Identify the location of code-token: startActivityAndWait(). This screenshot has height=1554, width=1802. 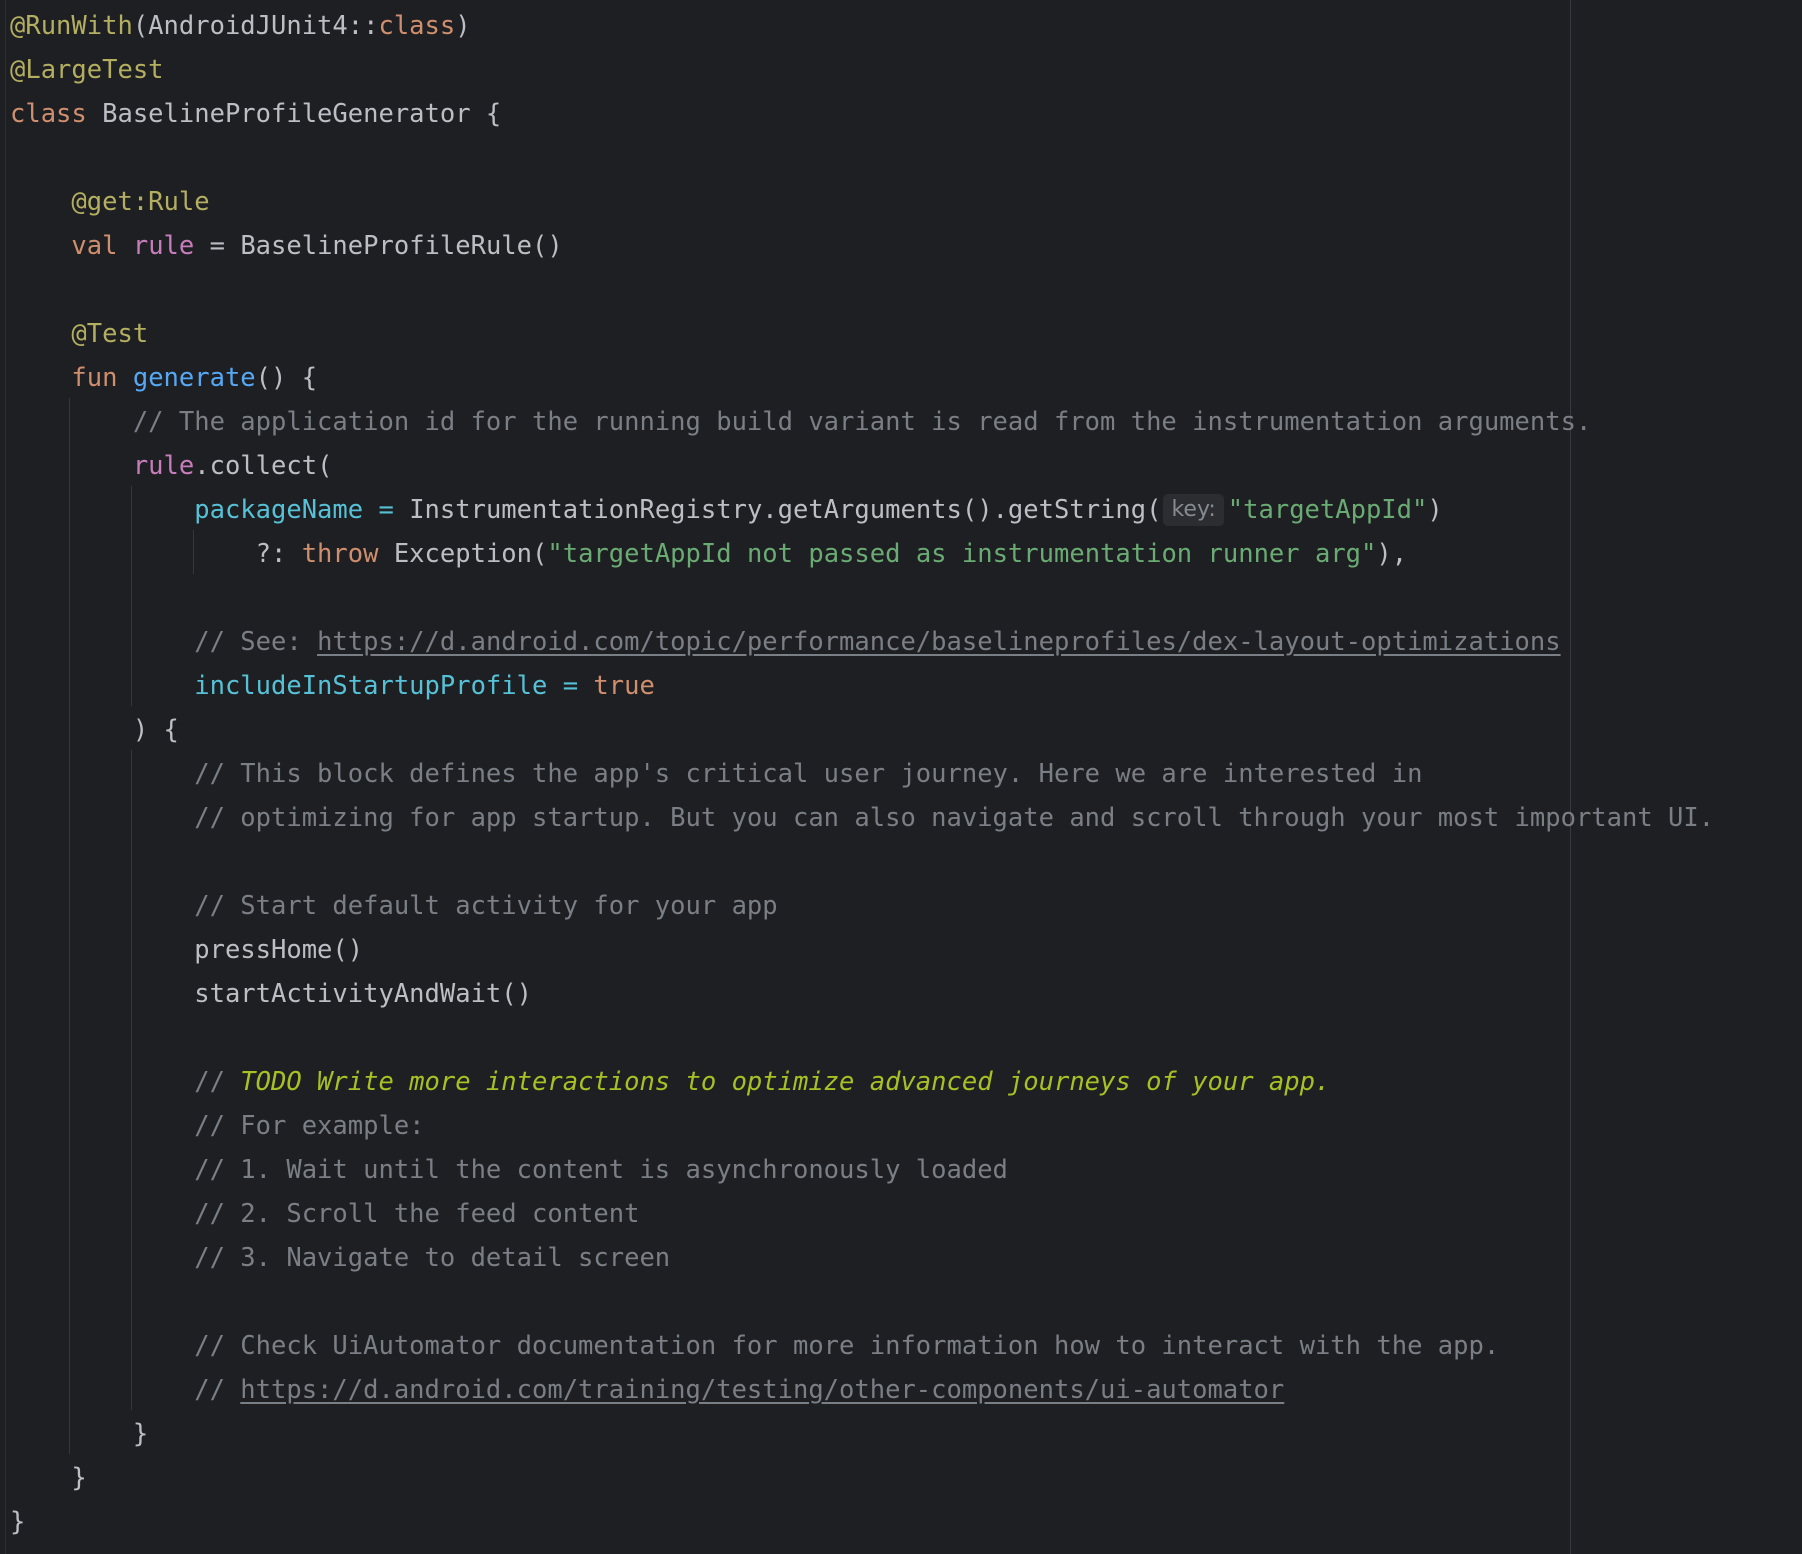
(363, 994).